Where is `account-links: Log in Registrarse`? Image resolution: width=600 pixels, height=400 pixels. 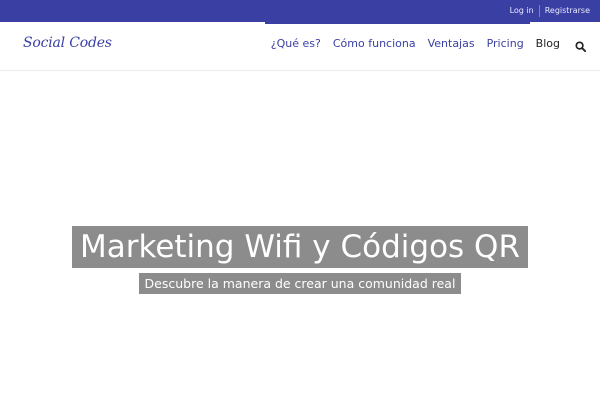 account-links: Log in Registrarse is located at coordinates (550, 11).